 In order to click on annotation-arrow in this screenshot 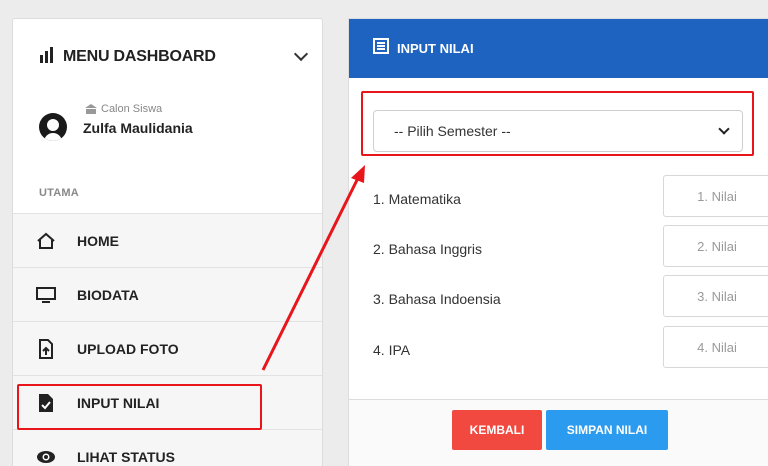, I will do `click(313, 268)`.